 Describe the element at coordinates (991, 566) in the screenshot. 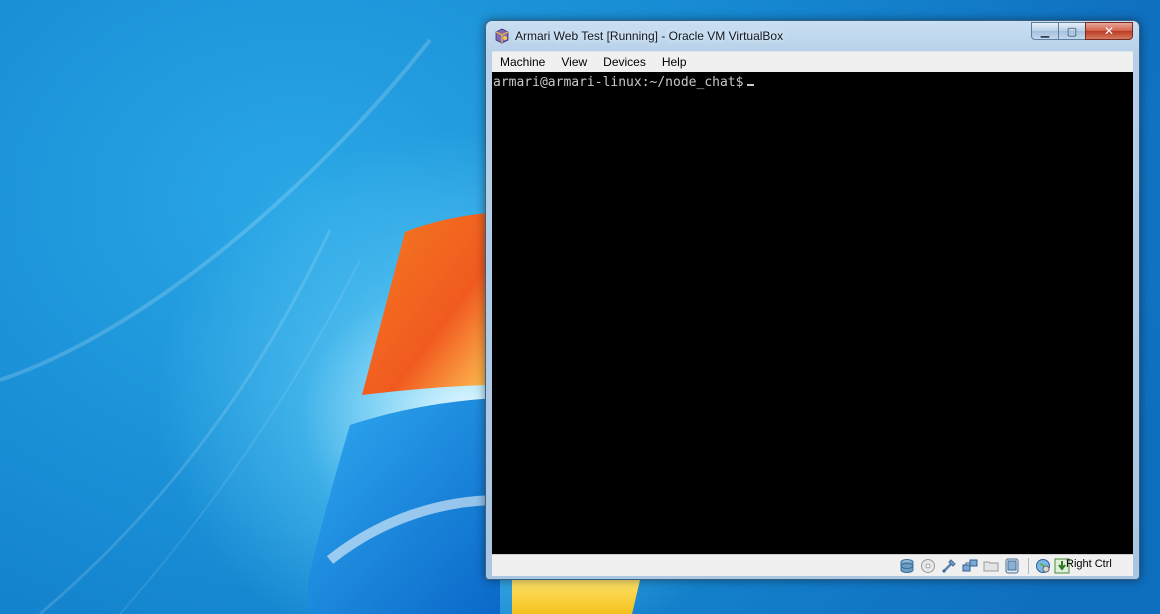

I see `shared-folders-icon` at that location.